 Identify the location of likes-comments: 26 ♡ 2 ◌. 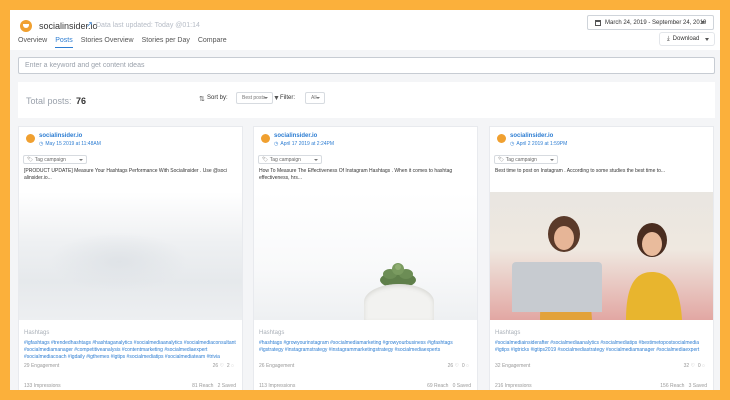
(223, 366).